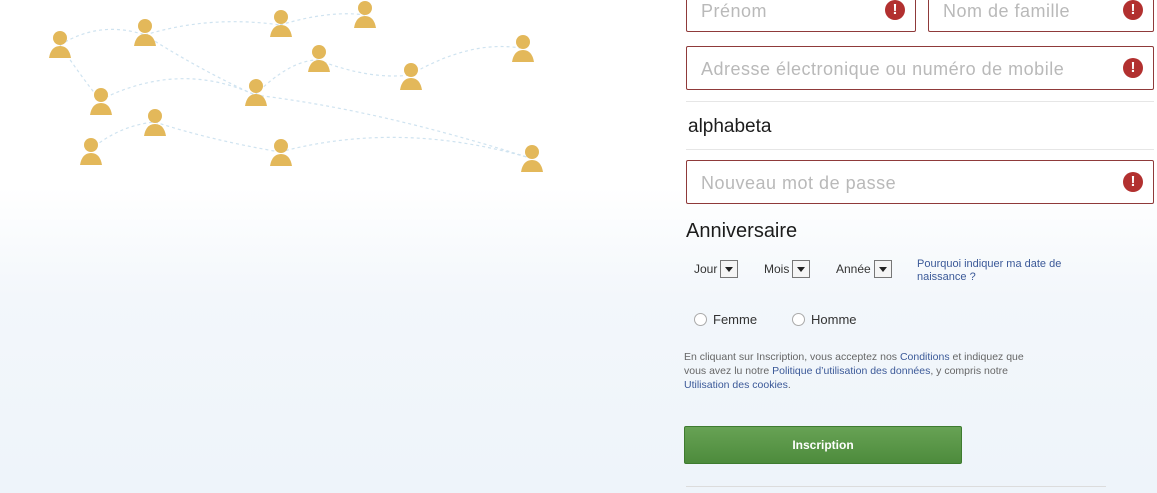  What do you see at coordinates (789, 385) in the screenshot?
I see `legal-text: .` at bounding box center [789, 385].